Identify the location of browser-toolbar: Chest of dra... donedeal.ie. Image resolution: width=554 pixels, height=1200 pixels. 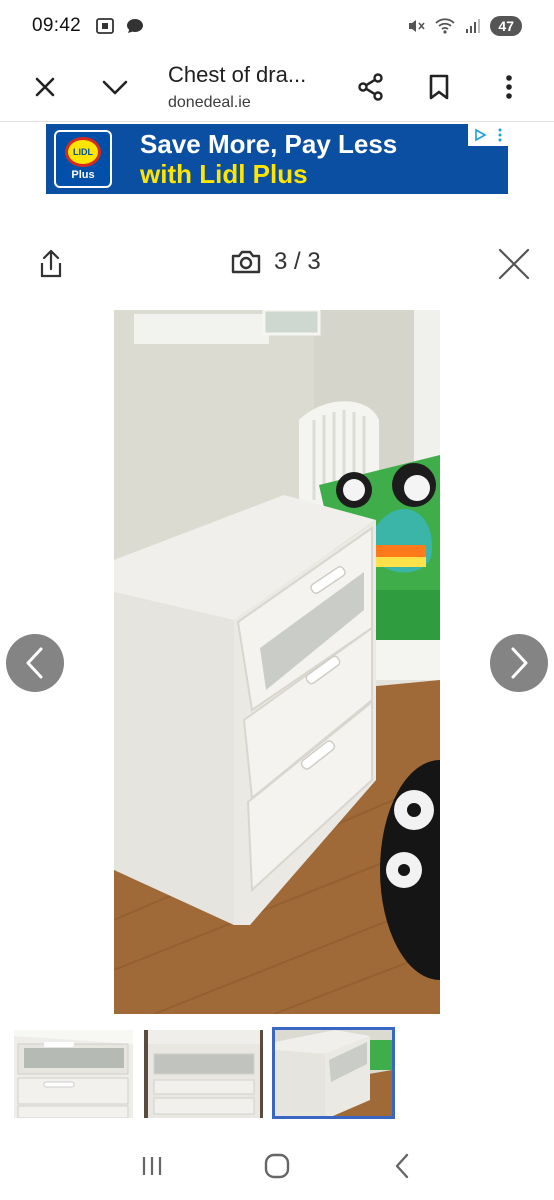
(277, 87).